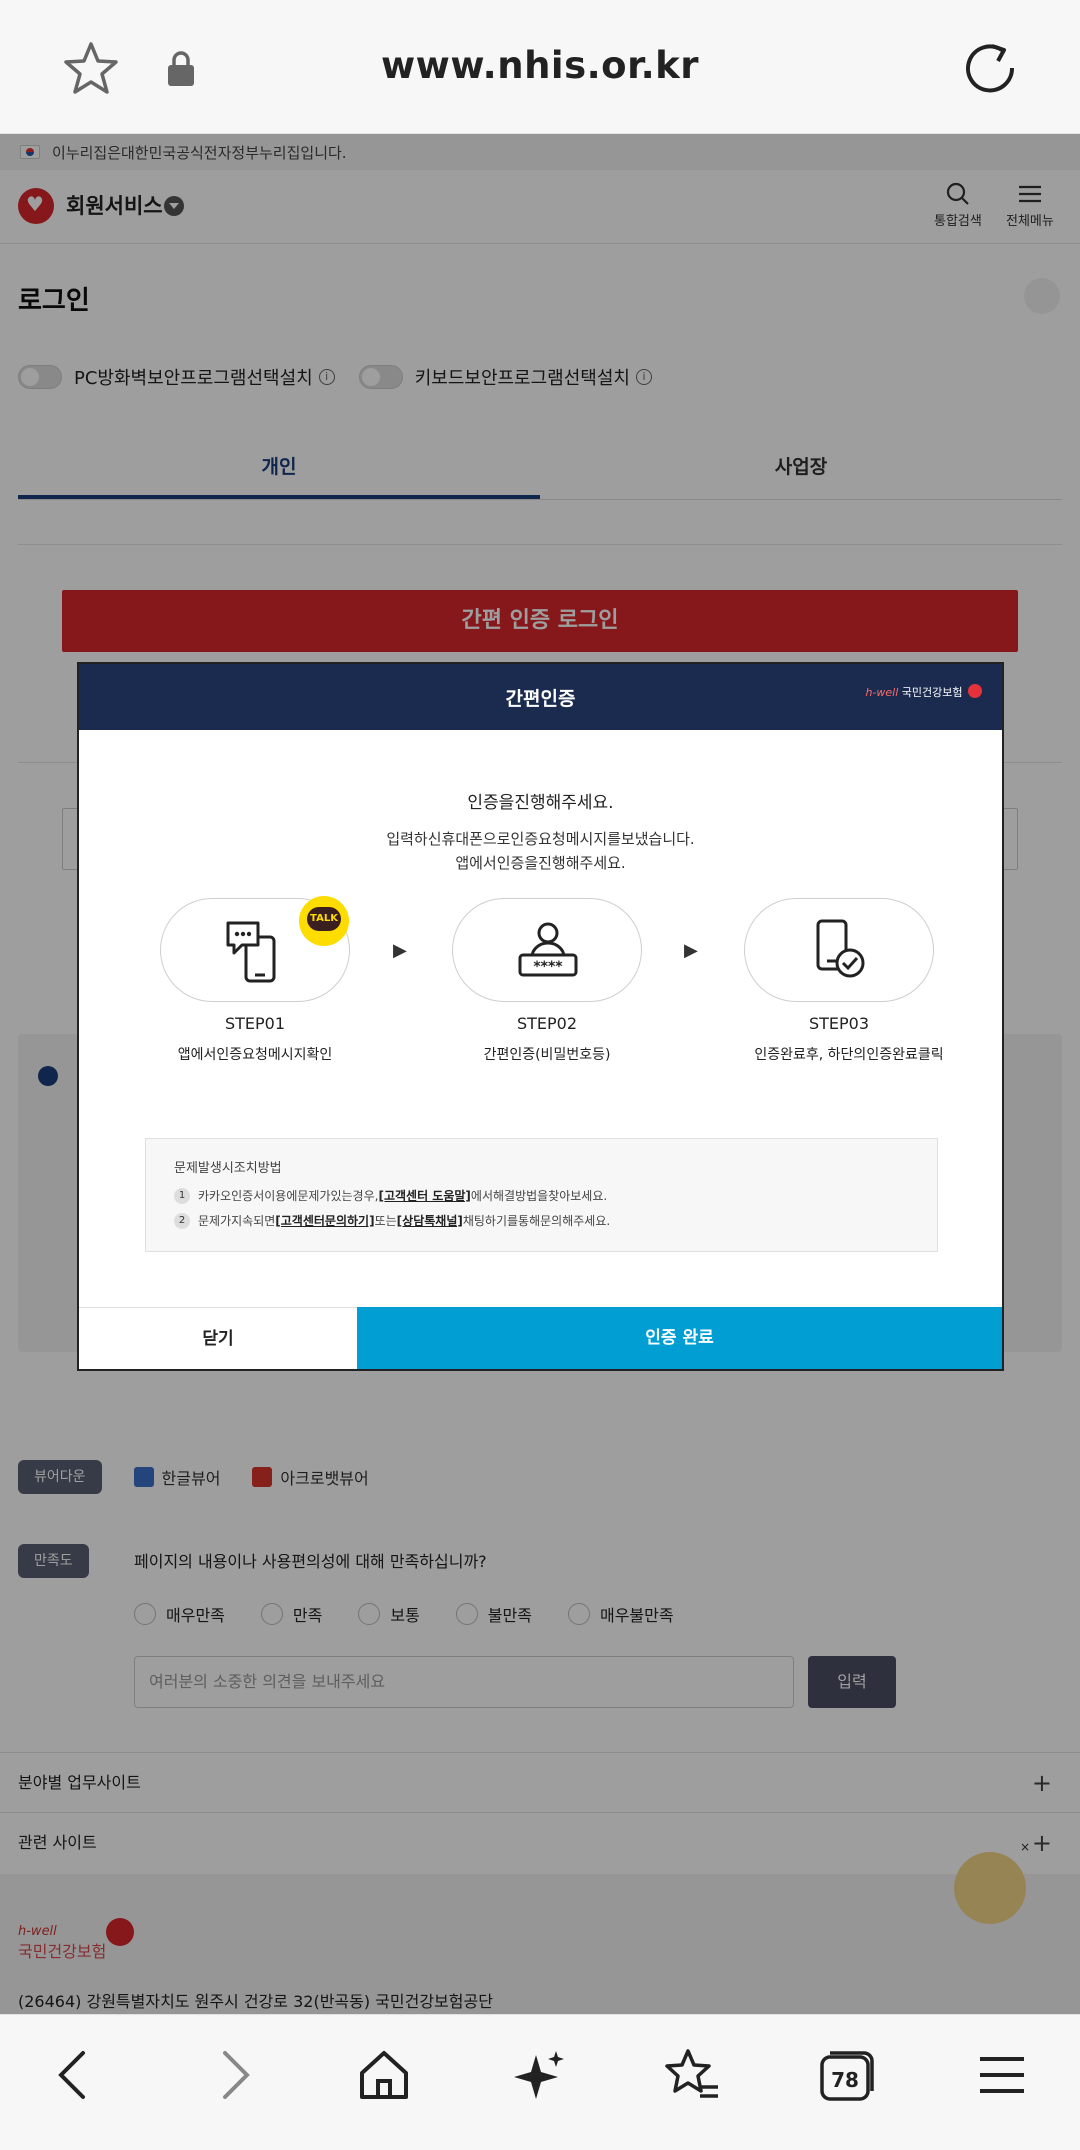 The height and width of the screenshot is (2150, 1080). What do you see at coordinates (251, 952) in the screenshot?
I see `chat-phone-icon` at bounding box center [251, 952].